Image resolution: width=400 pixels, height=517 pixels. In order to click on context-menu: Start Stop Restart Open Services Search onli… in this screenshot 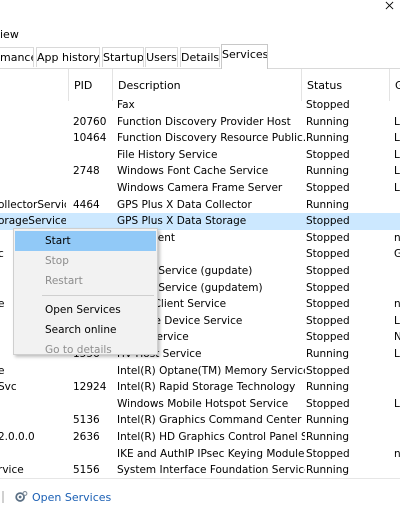, I will do `click(85, 292)`.